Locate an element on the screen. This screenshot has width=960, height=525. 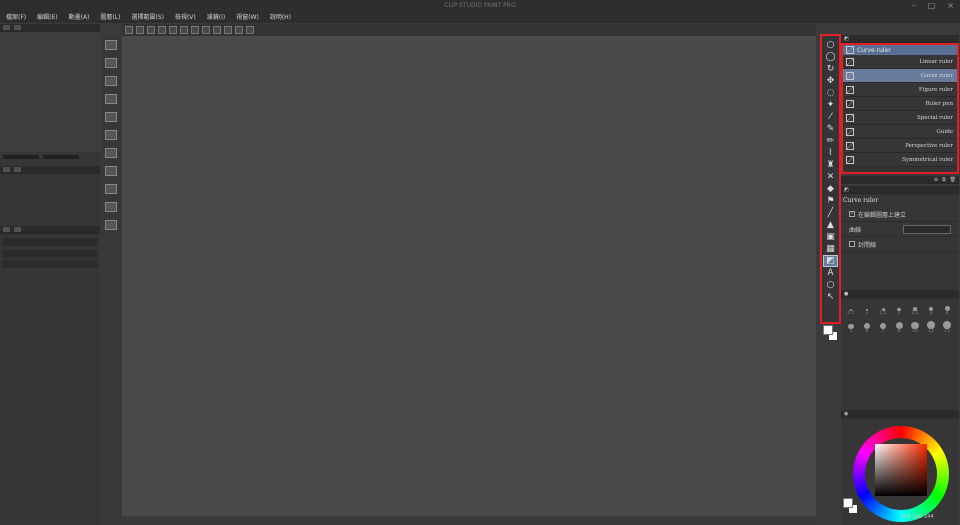
panel-tab-icon is located at coordinates (17, 27).